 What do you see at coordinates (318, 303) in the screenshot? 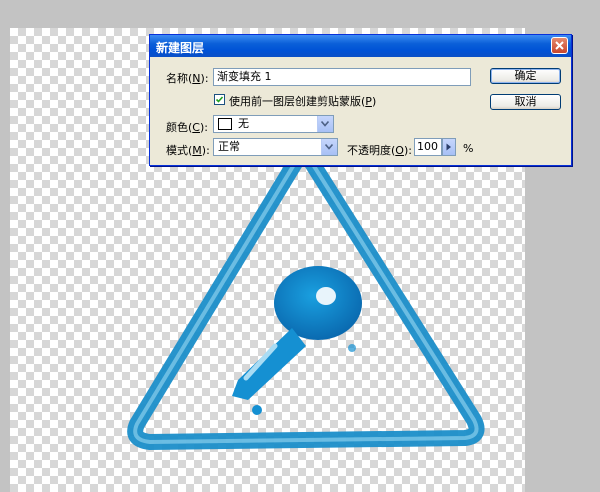
I see `key-head` at bounding box center [318, 303].